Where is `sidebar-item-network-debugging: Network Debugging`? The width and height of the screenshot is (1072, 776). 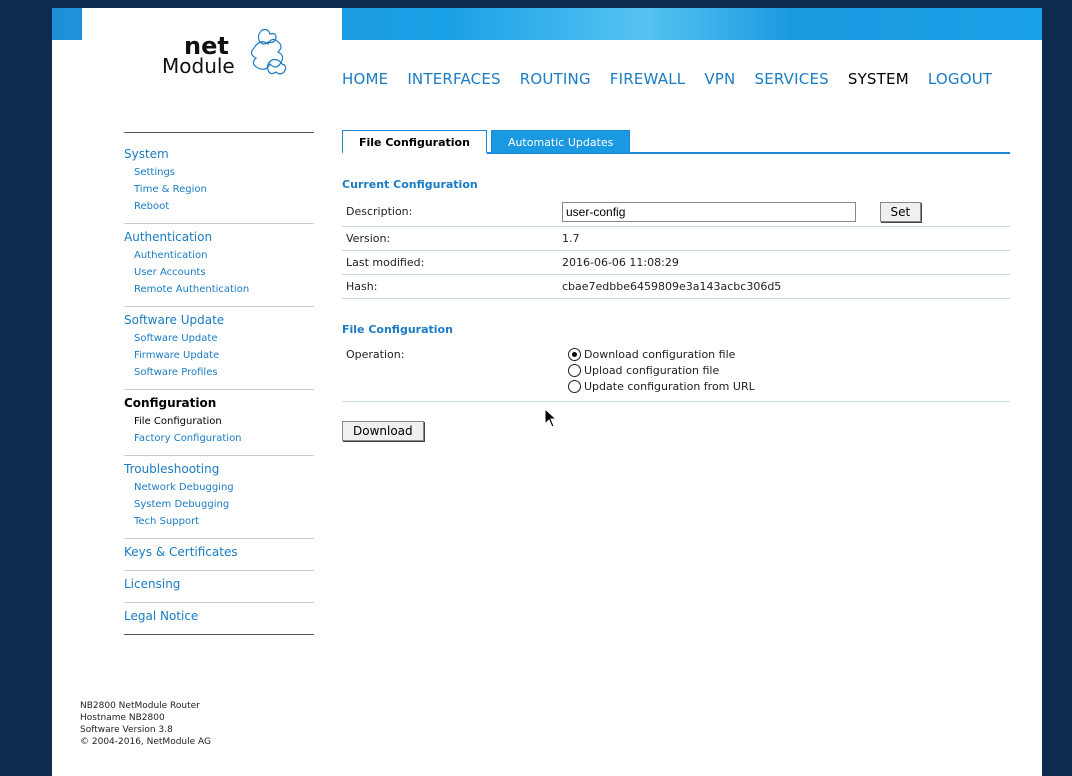 sidebar-item-network-debugging: Network Debugging is located at coordinates (219, 487).